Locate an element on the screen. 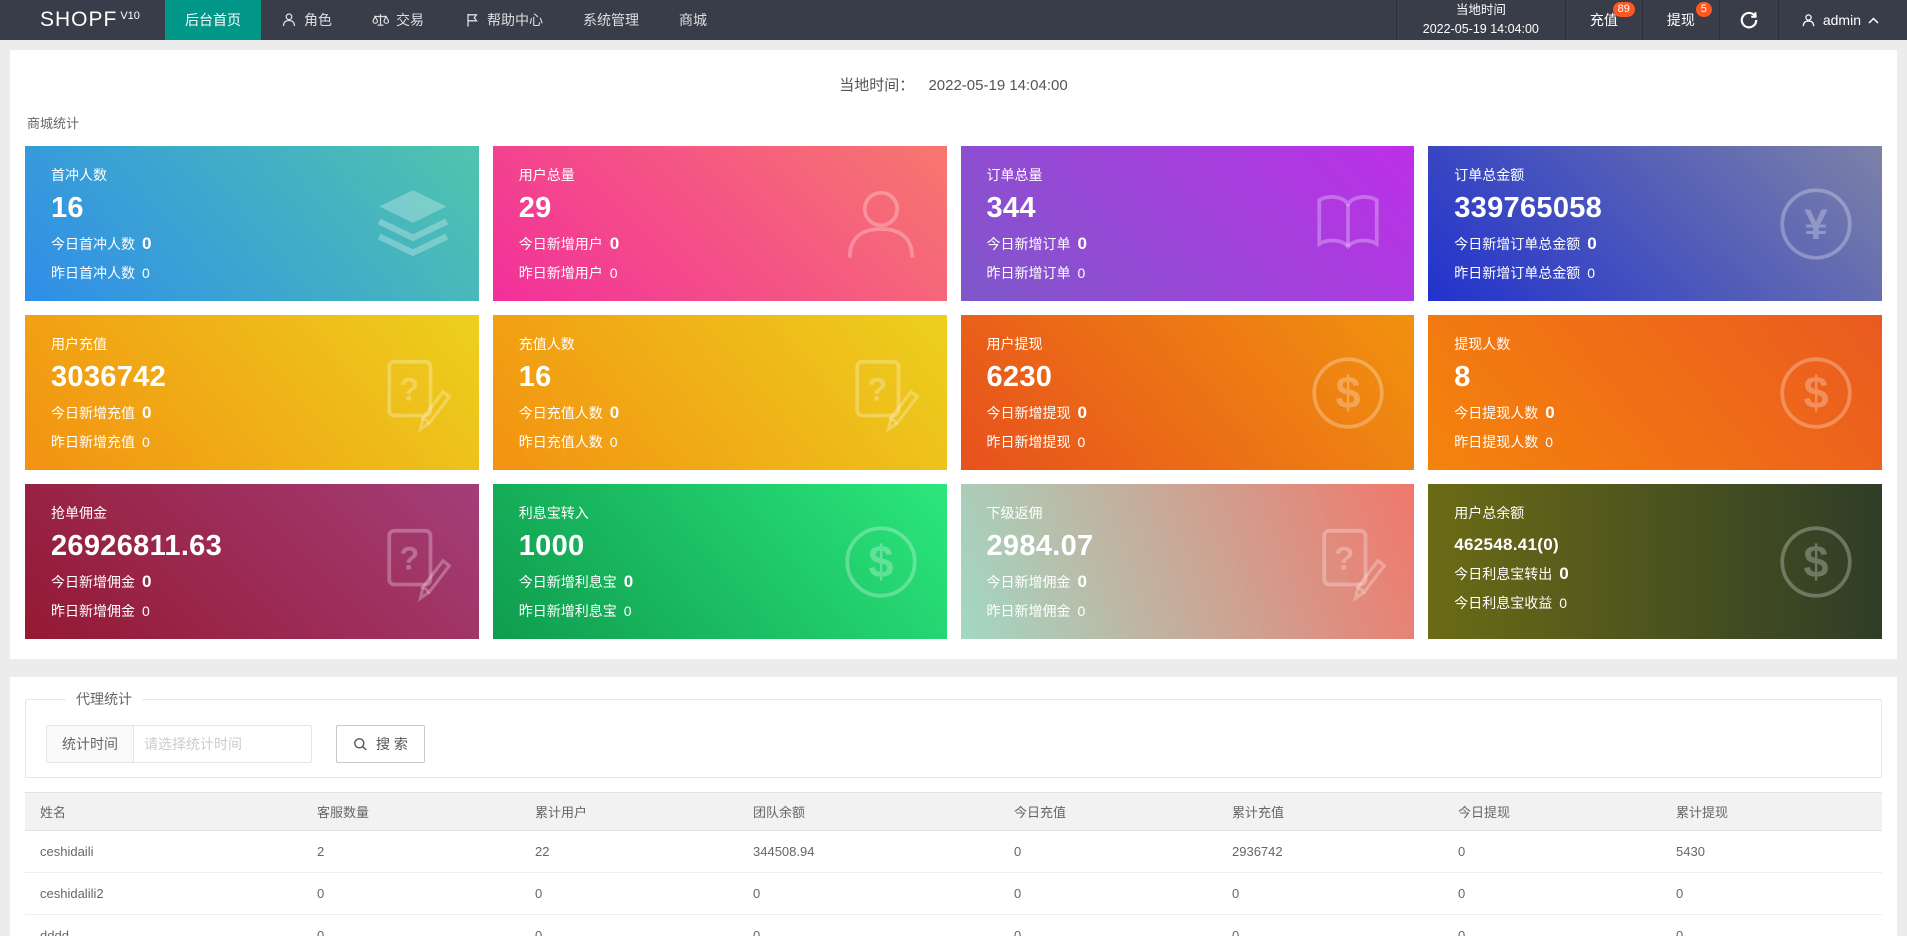 This screenshot has width=1907, height=936. recharge-badge: 89 is located at coordinates (1623, 9).